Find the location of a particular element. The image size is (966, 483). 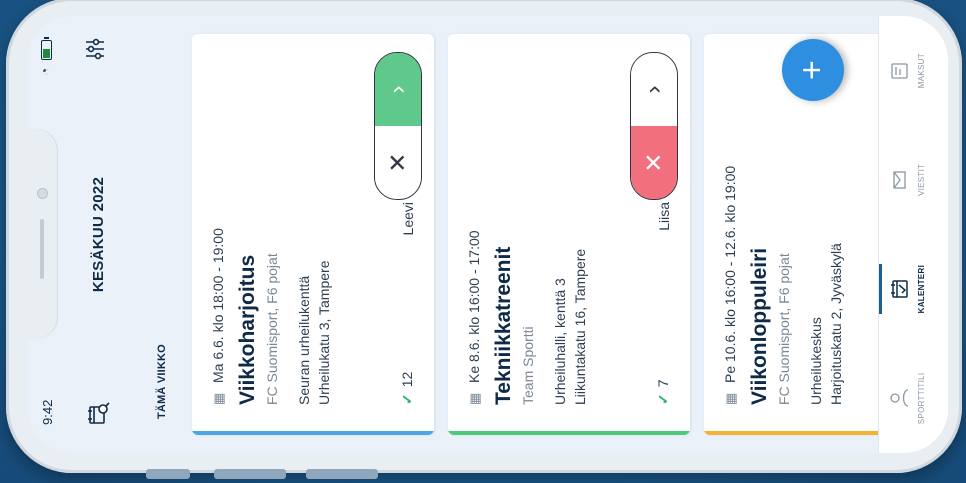

app-header: KESÄKUU 2022 is located at coordinates (100, 234).